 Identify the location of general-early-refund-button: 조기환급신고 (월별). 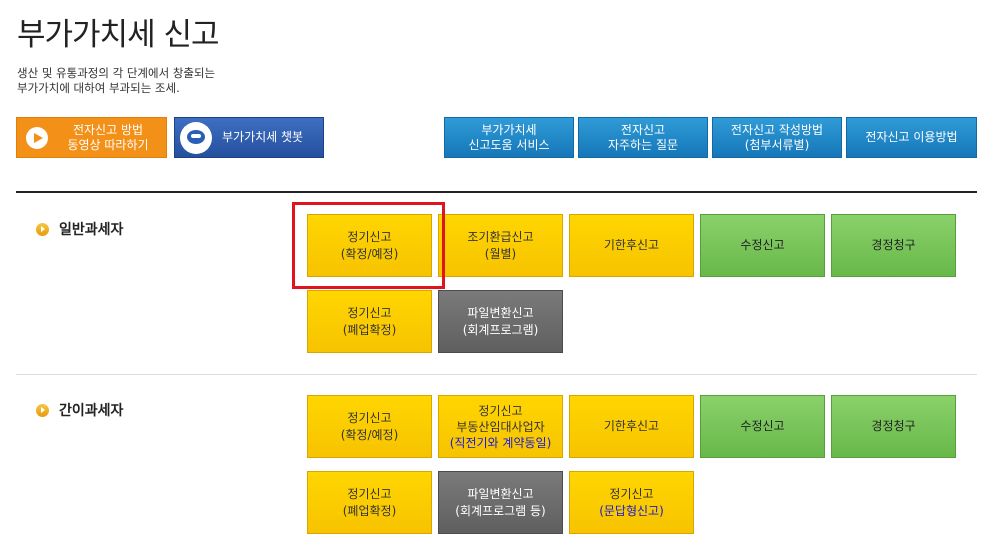
(500, 245).